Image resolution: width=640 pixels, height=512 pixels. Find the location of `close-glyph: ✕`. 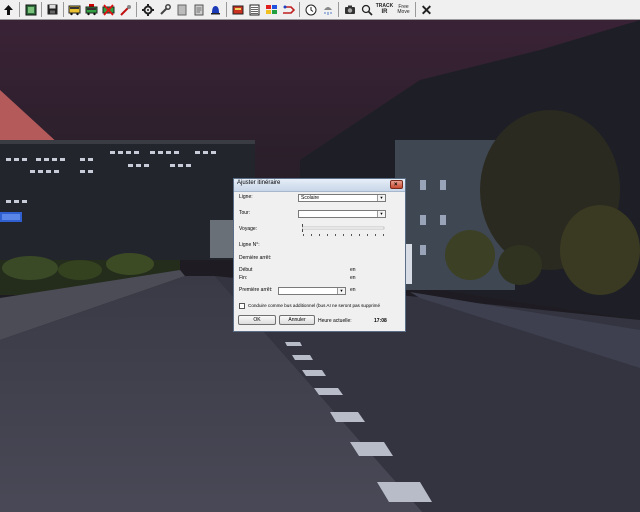

close-glyph: ✕ is located at coordinates (426, 9).